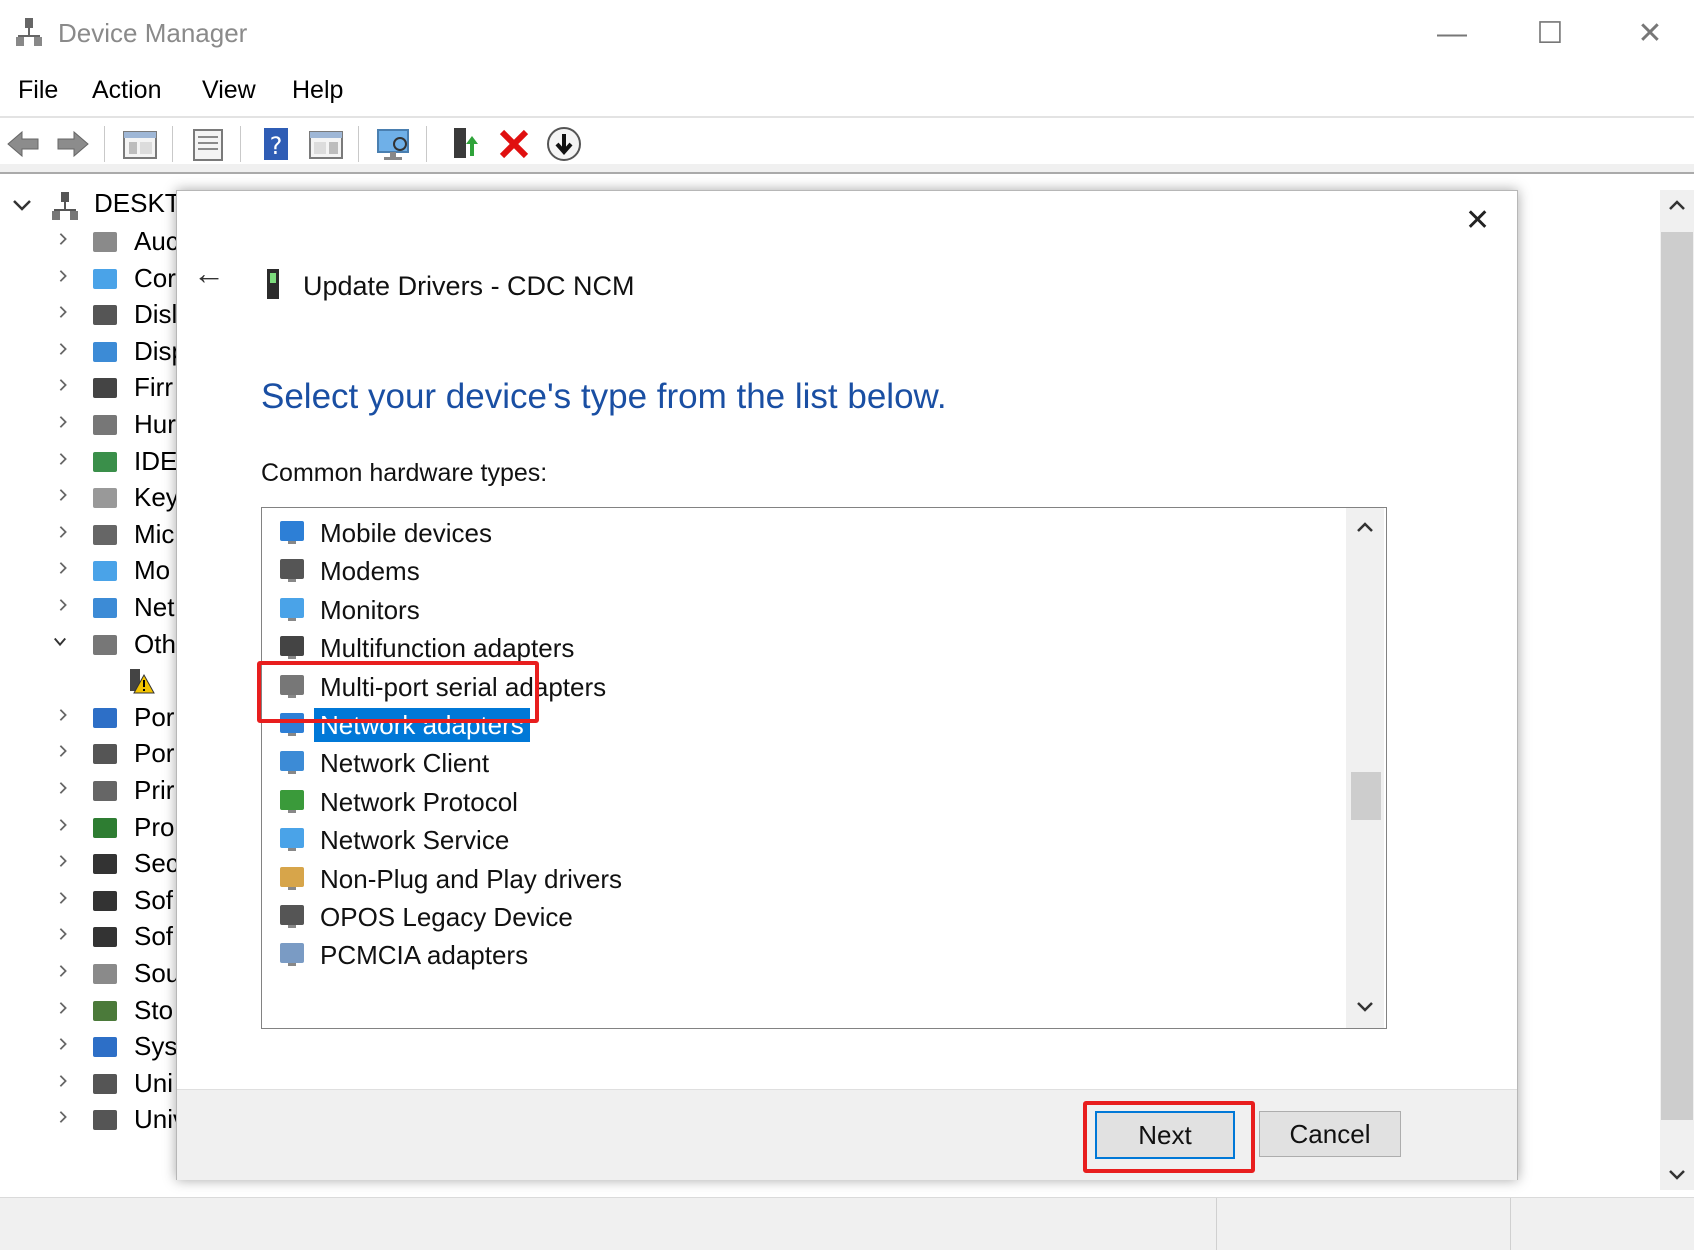  What do you see at coordinates (141, 681) in the screenshot?
I see `unknown-device-warning-icon` at bounding box center [141, 681].